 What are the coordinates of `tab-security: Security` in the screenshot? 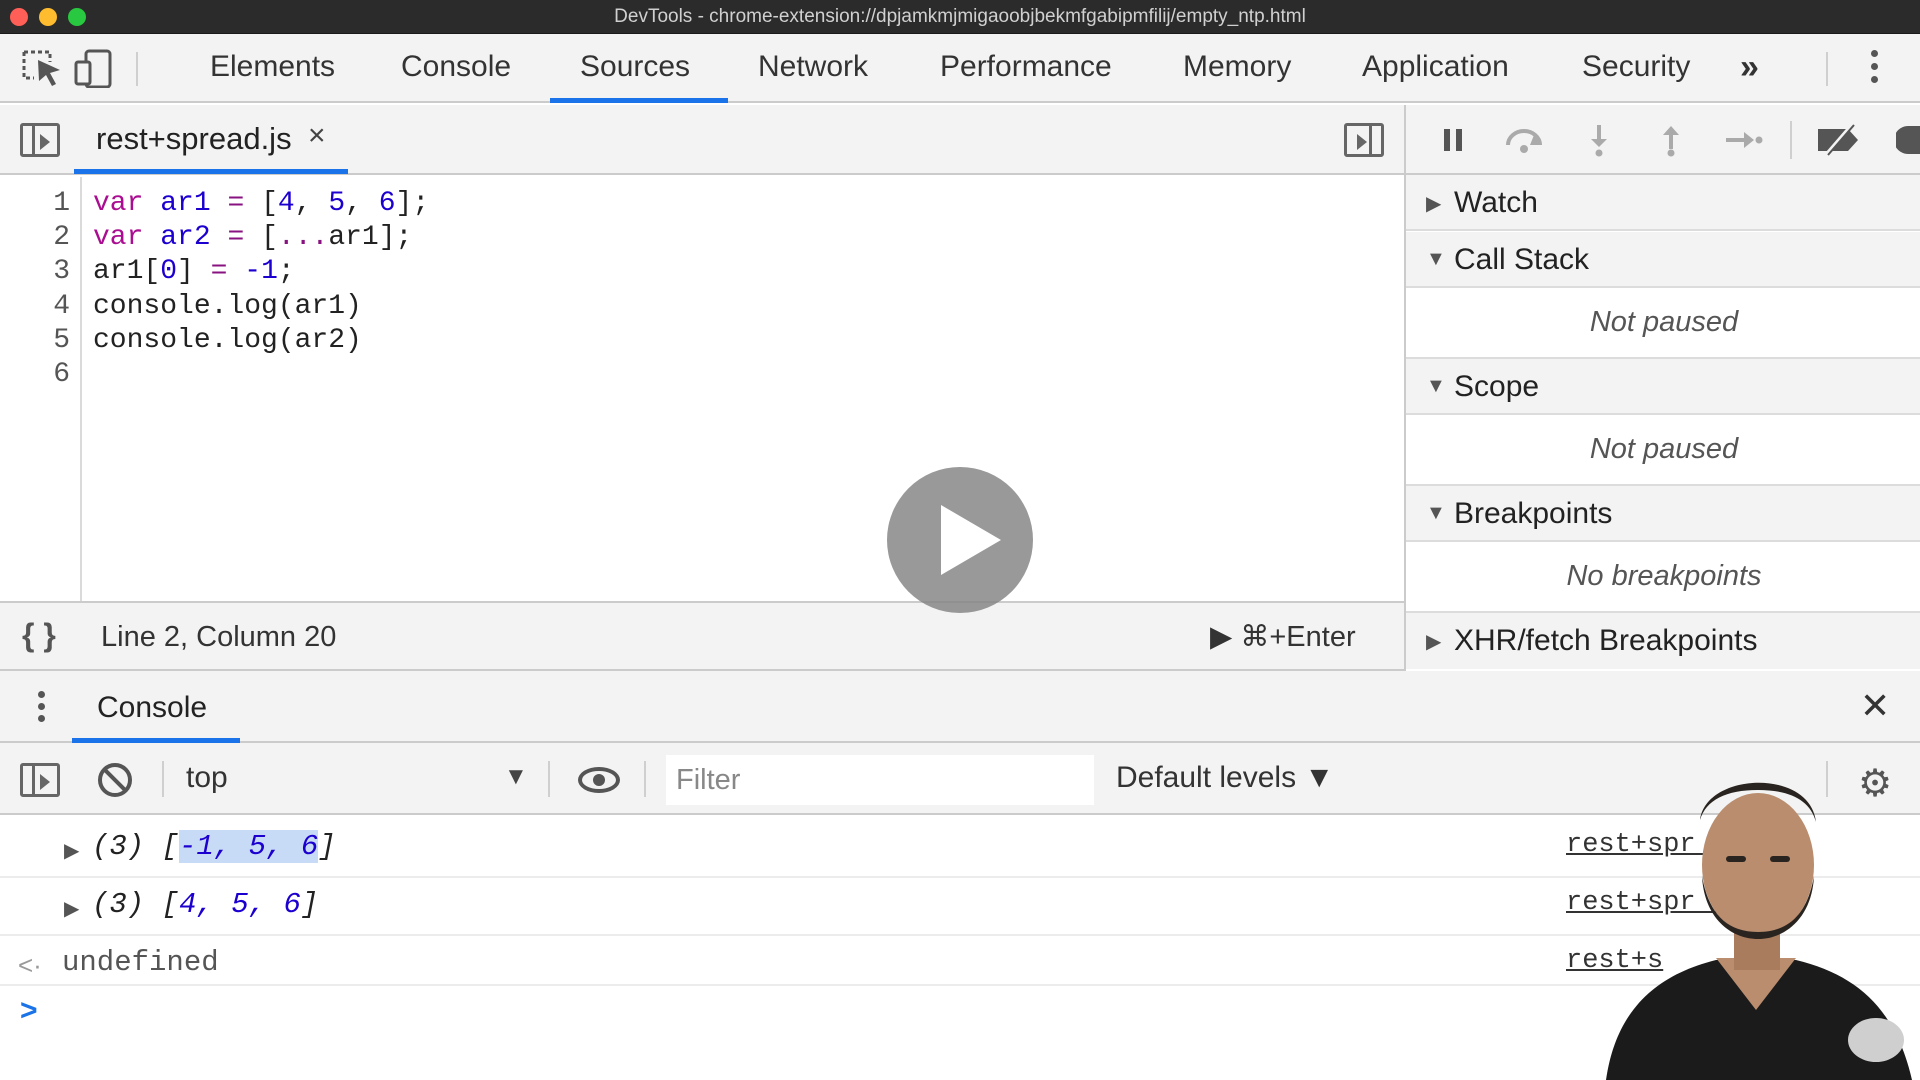 It's located at (1636, 67).